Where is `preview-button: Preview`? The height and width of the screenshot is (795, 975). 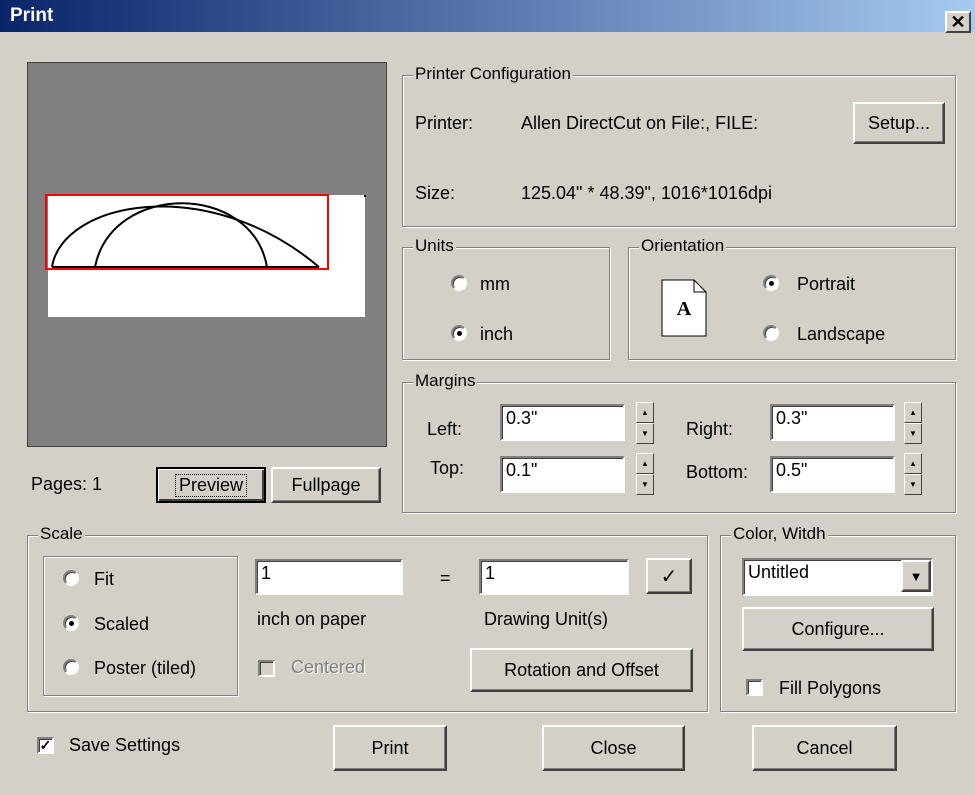 preview-button: Preview is located at coordinates (211, 485).